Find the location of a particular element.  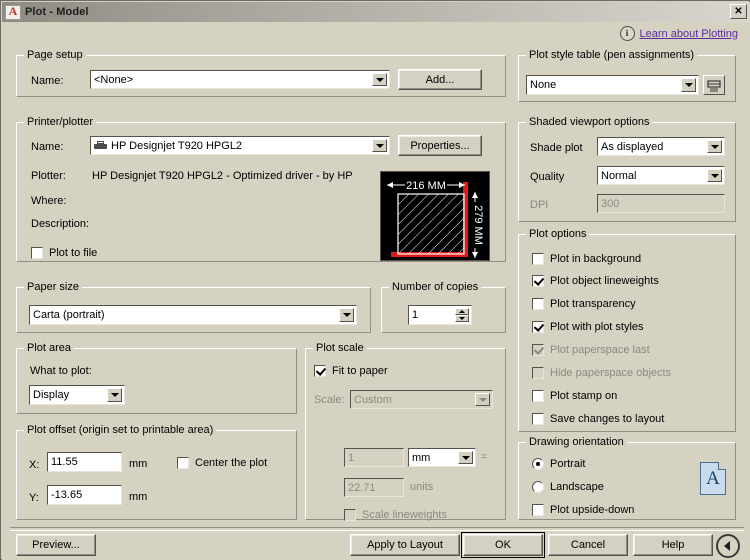

center-the-plot-checkbox-row: Center the plot is located at coordinates (222, 463).